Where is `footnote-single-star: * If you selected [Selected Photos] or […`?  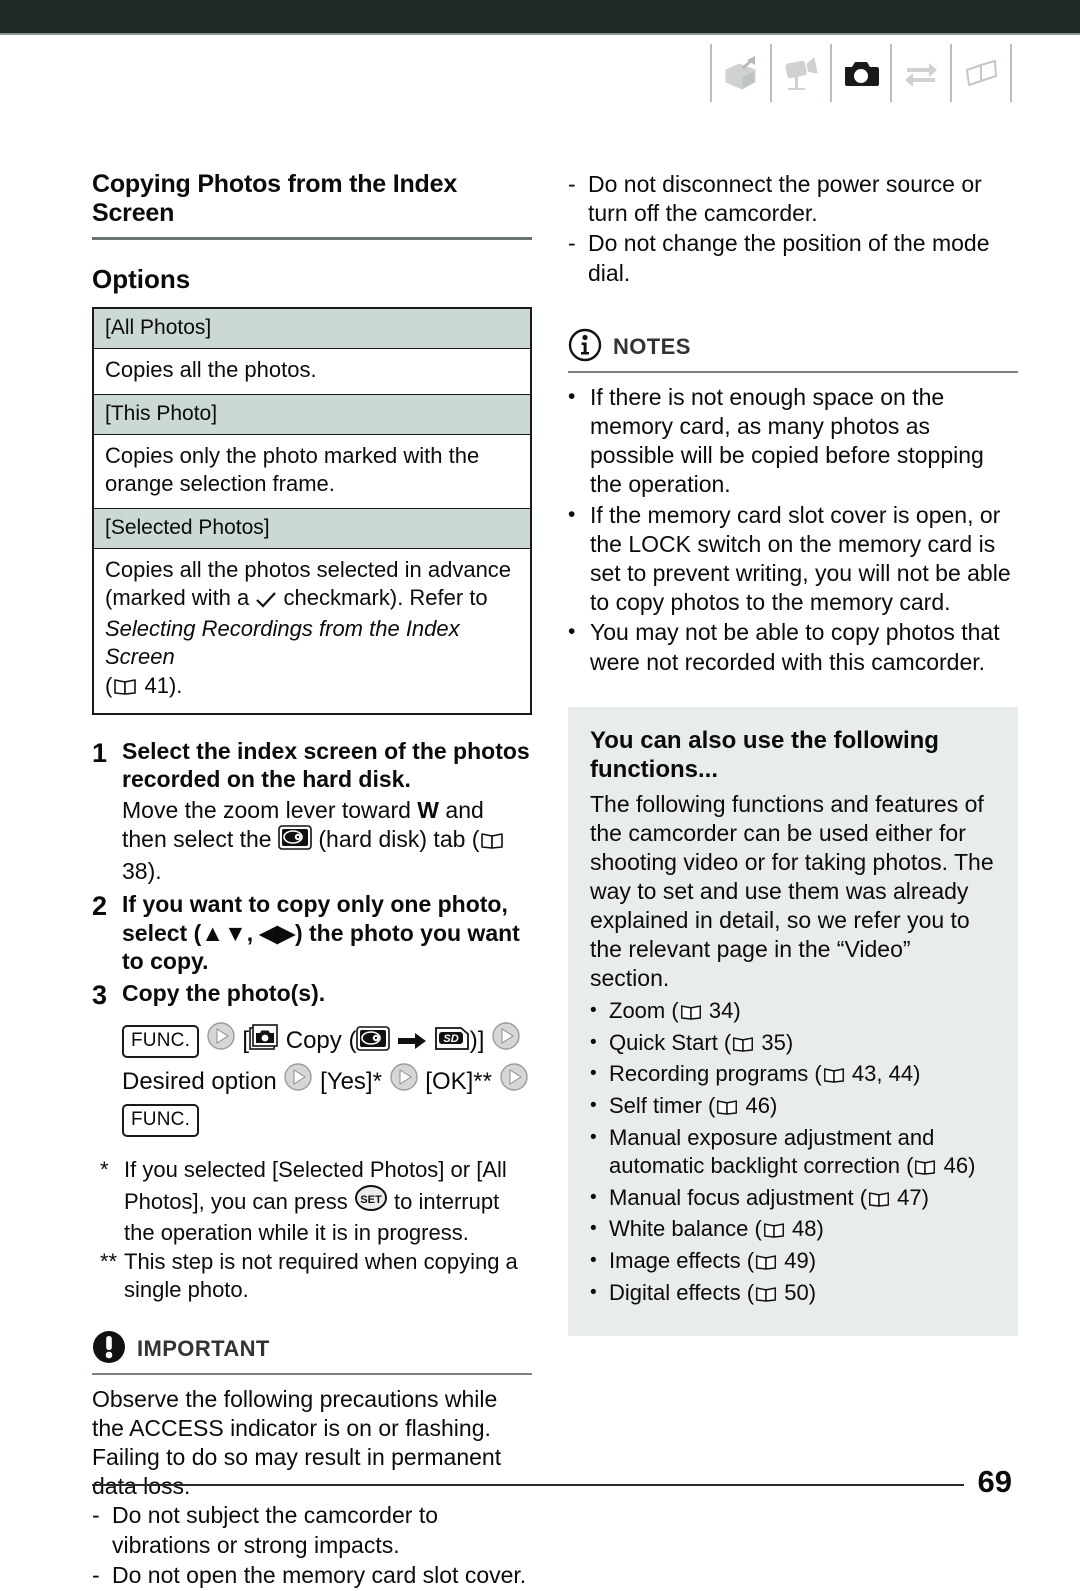
footnote-single-star: * If you selected [Selected Photos] or [… is located at coordinates (316, 1201).